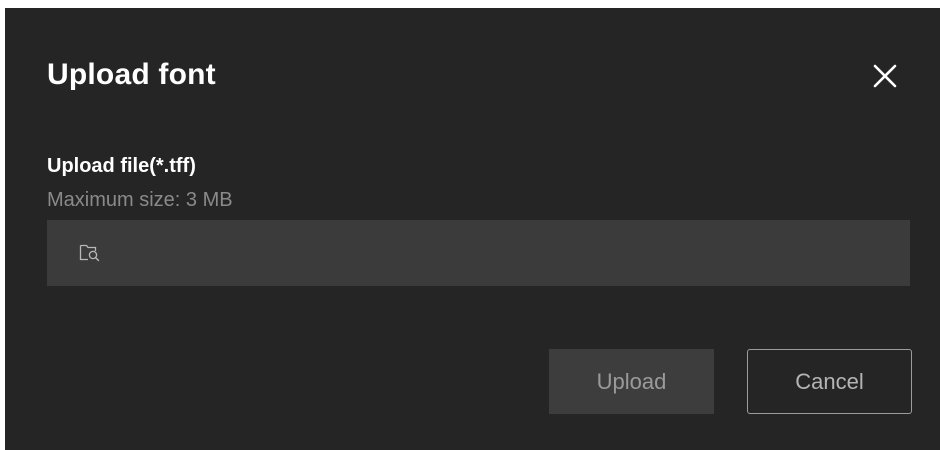 The image size is (940, 450). What do you see at coordinates (631, 381) in the screenshot?
I see `upload-button: Upload` at bounding box center [631, 381].